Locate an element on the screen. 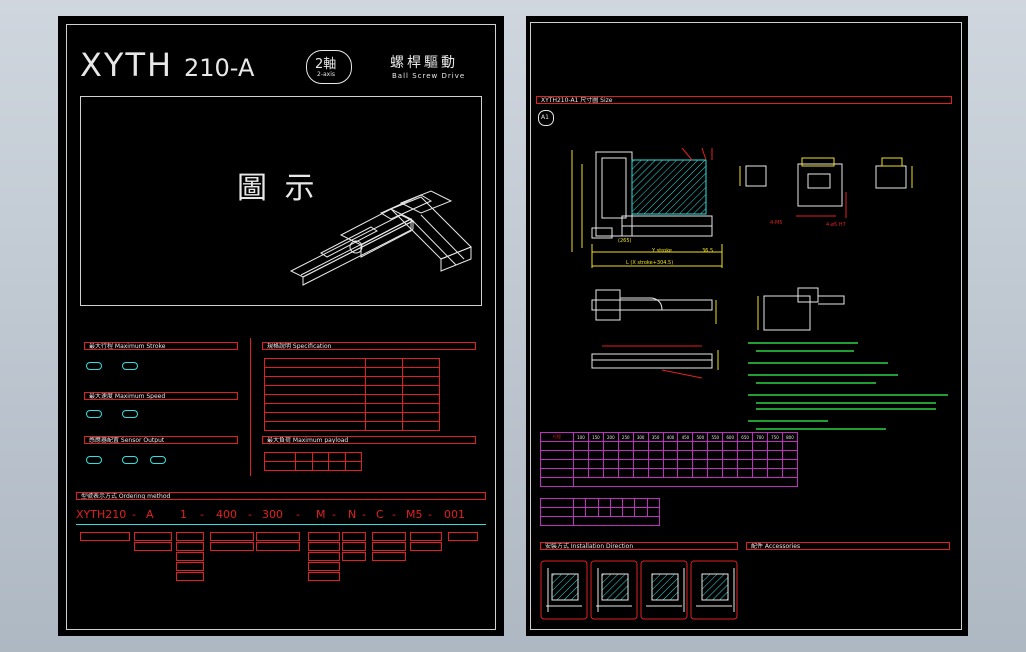 This screenshot has width=1026, height=652. dim-total: L (X stroke+304.5) is located at coordinates (650, 263).